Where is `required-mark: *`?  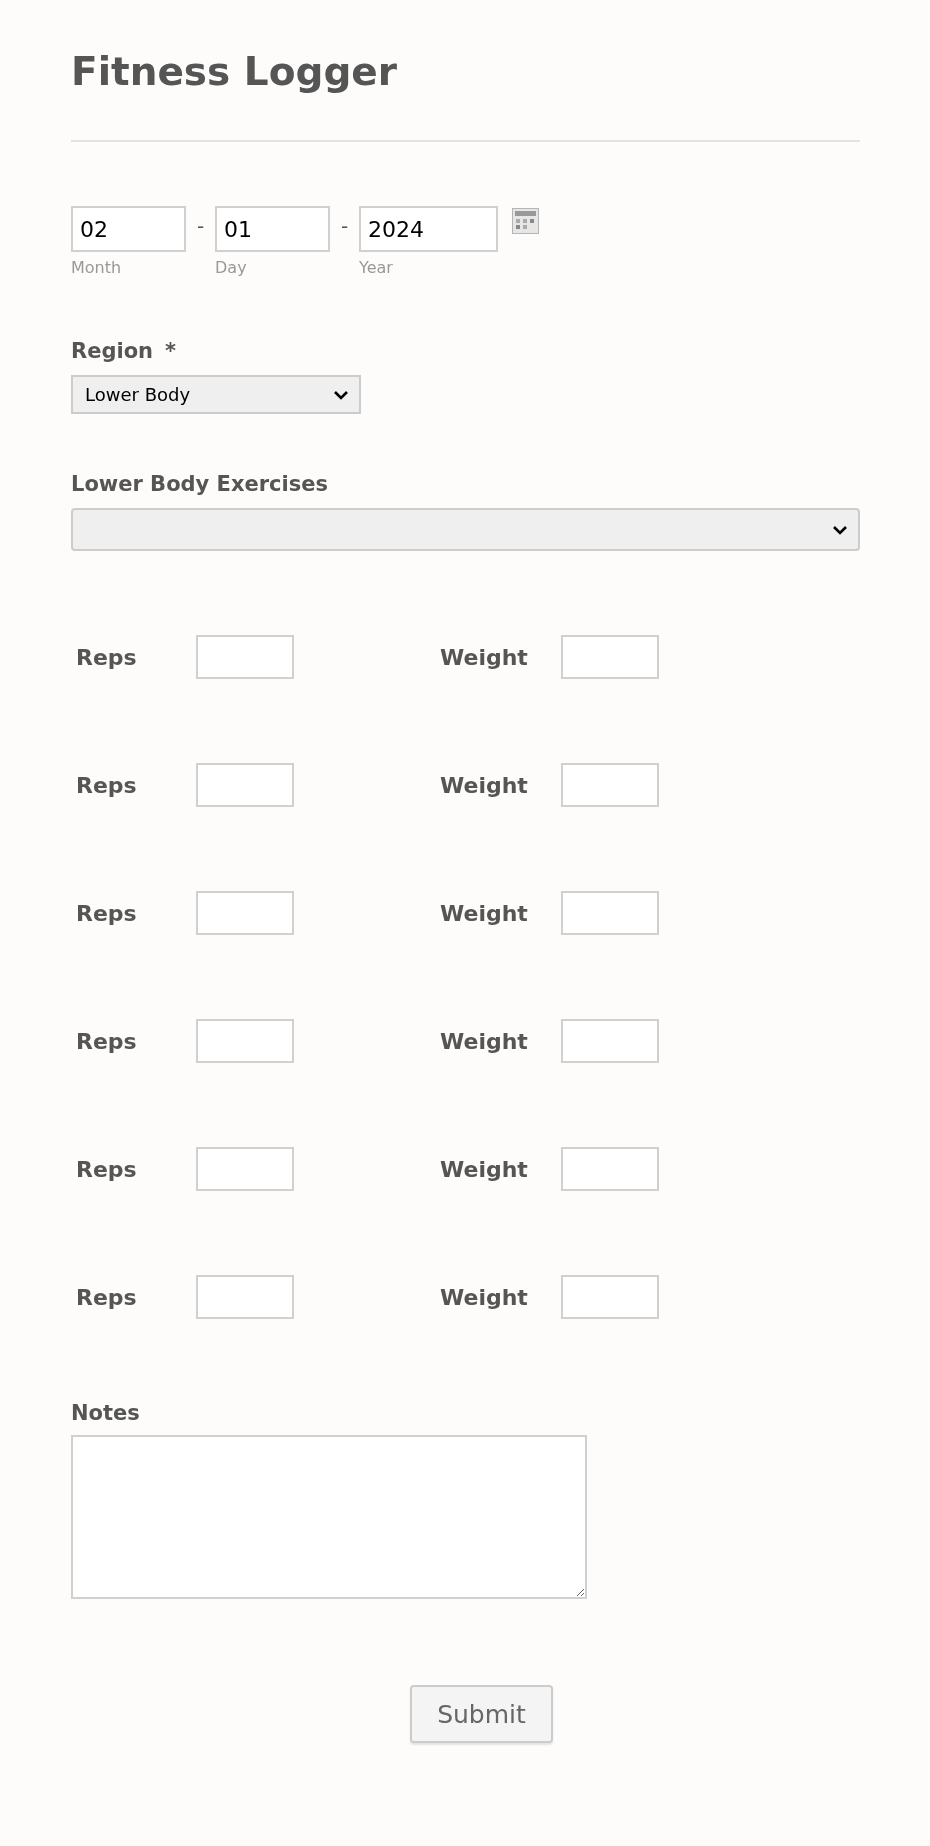 required-mark: * is located at coordinates (170, 351).